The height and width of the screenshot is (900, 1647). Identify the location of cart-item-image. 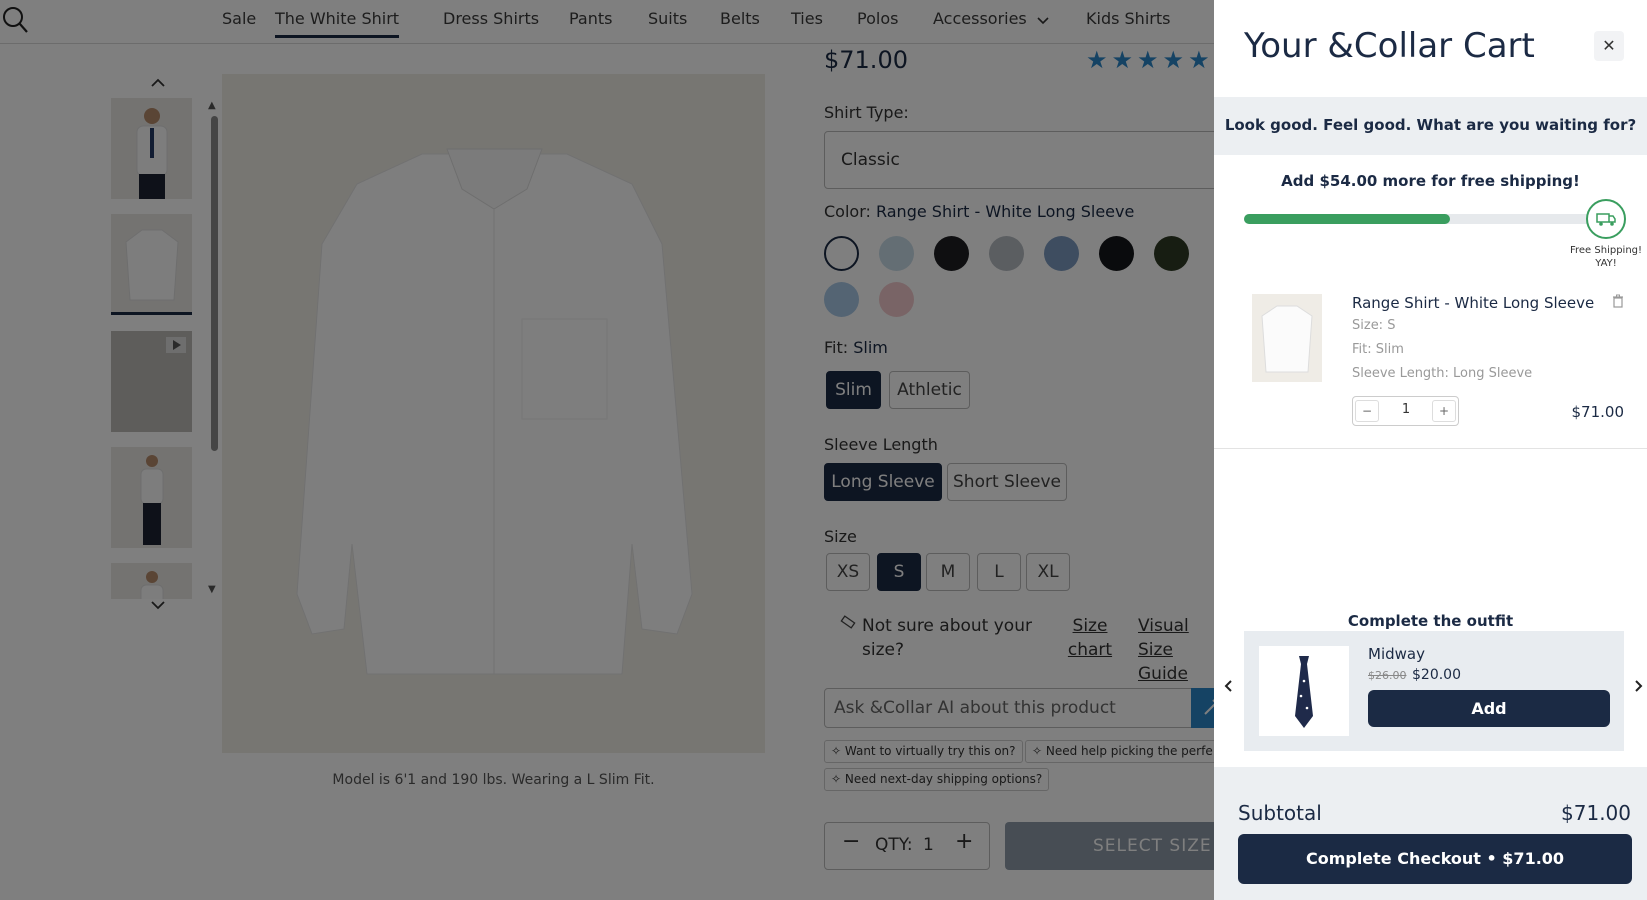
(1287, 338).